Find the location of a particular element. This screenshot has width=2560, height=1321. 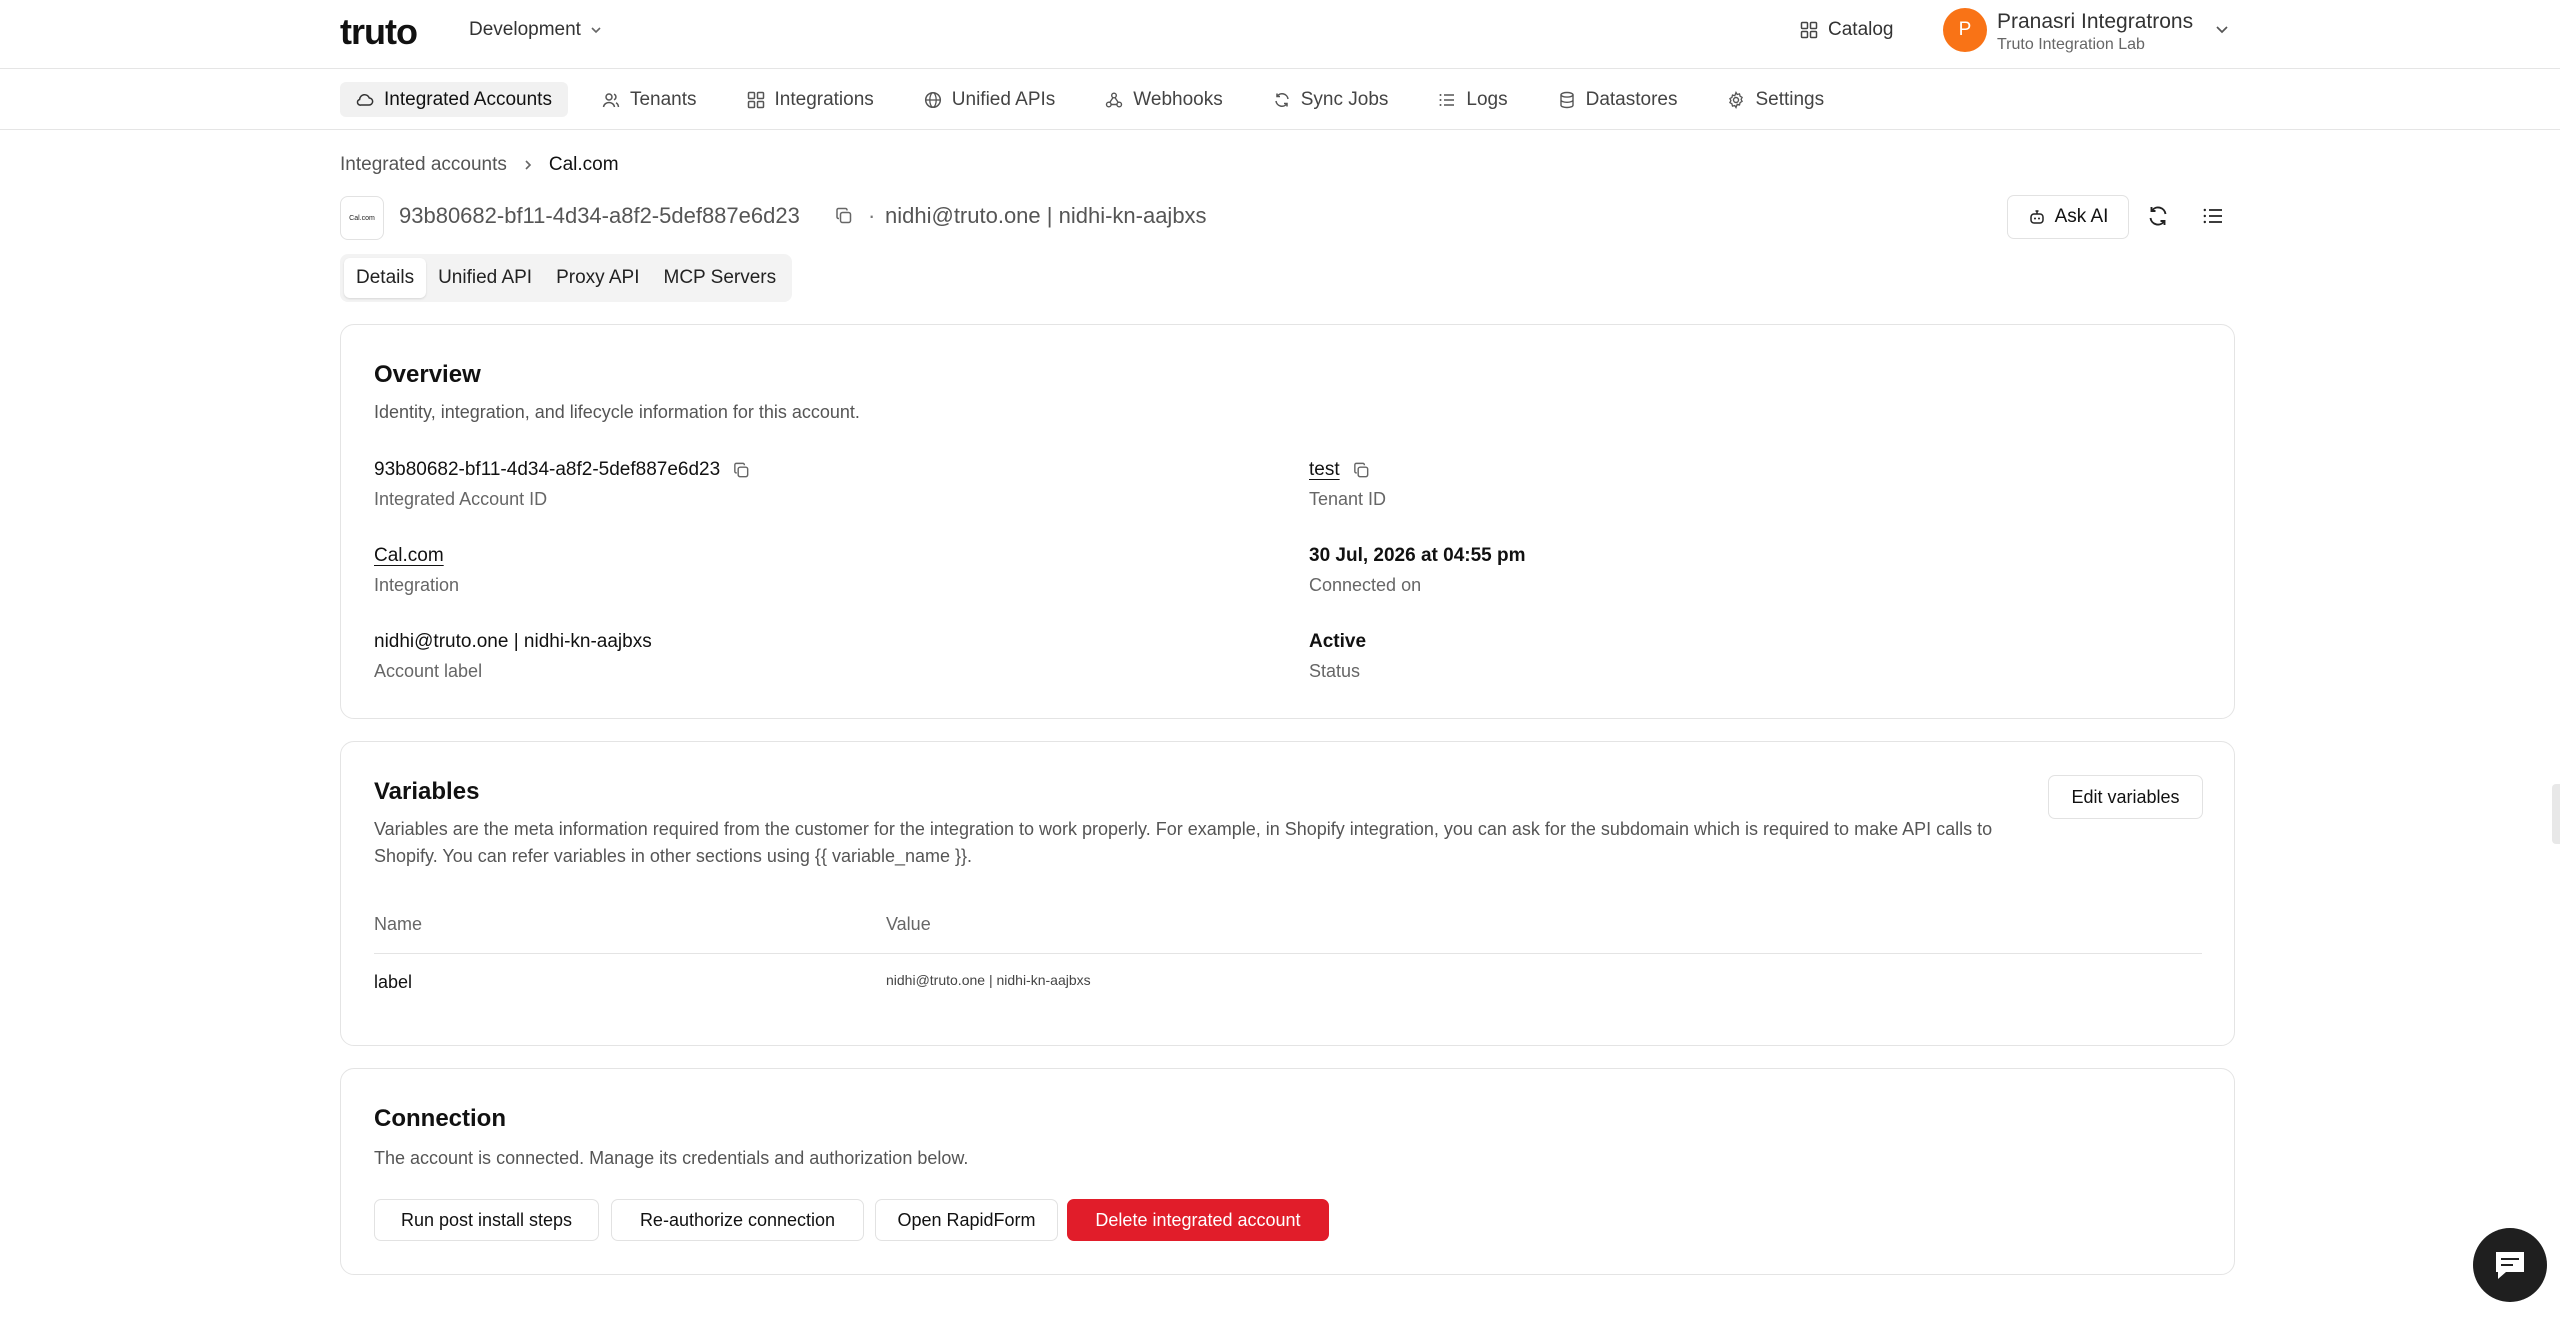

nav-item-unified-apis: Unified APIs is located at coordinates (990, 99).